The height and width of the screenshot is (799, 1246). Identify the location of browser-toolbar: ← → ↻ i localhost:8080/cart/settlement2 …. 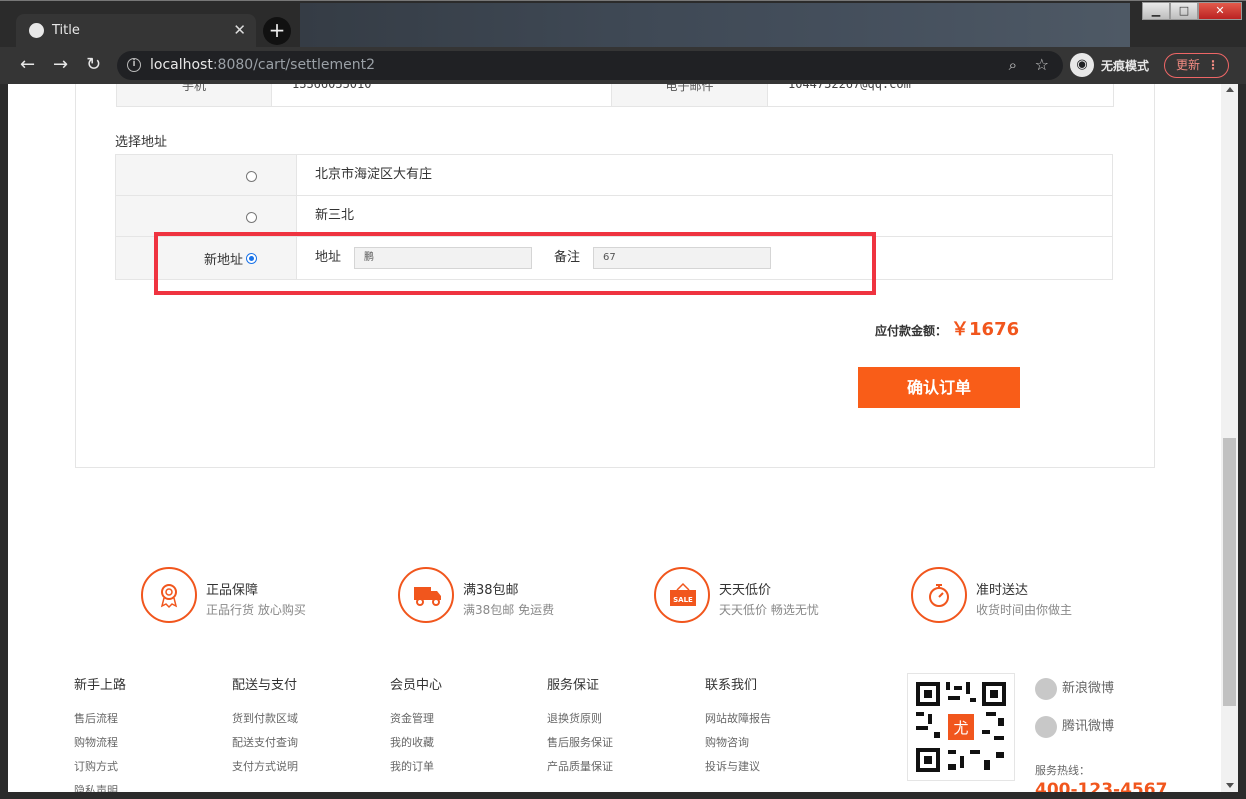
(623, 65).